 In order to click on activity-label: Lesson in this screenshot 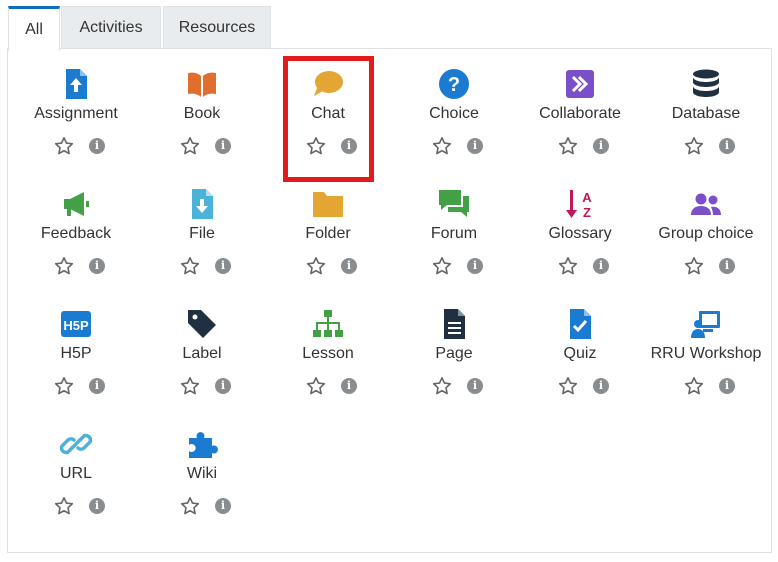, I will do `click(328, 353)`.